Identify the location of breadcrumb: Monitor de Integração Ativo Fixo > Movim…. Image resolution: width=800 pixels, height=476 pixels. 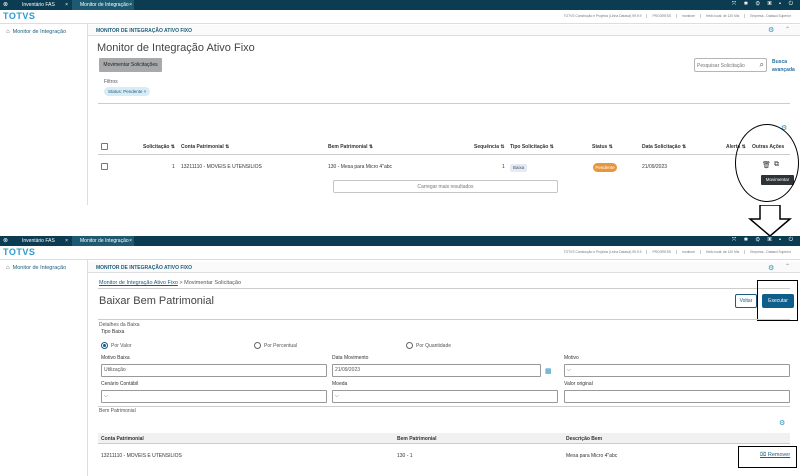
(170, 283).